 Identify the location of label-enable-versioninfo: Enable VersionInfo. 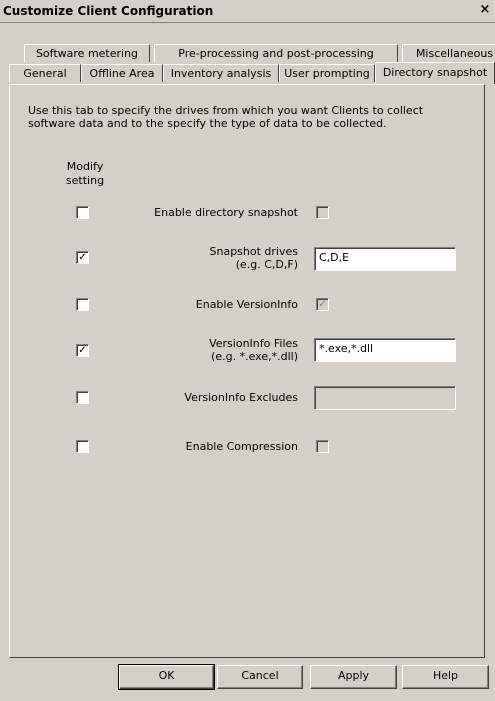
(246, 304).